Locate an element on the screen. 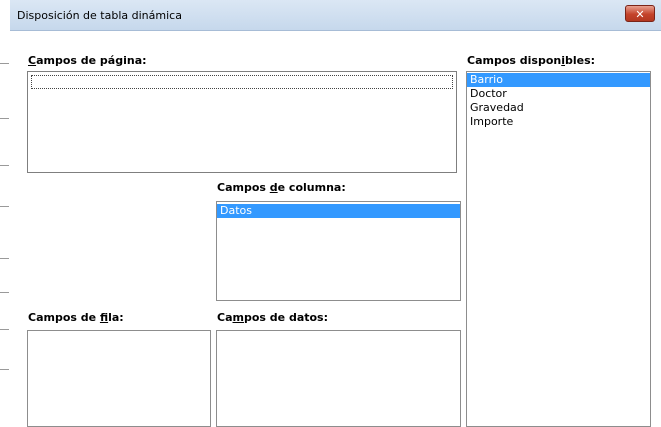 The height and width of the screenshot is (427, 661). list-item: Datos is located at coordinates (338, 211).